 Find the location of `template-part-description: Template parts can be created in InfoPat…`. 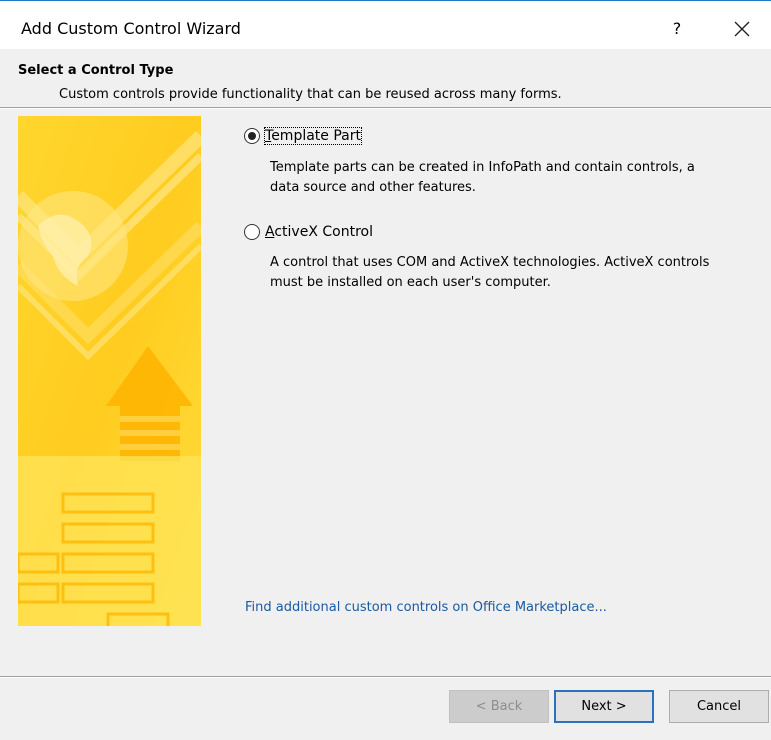

template-part-description: Template parts can be created in InfoPat… is located at coordinates (505, 178).